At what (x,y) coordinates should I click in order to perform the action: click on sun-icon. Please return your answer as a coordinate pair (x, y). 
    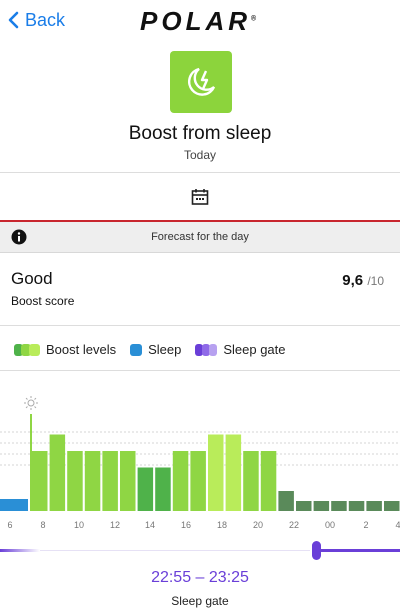
    Looking at the image, I should click on (31, 403).